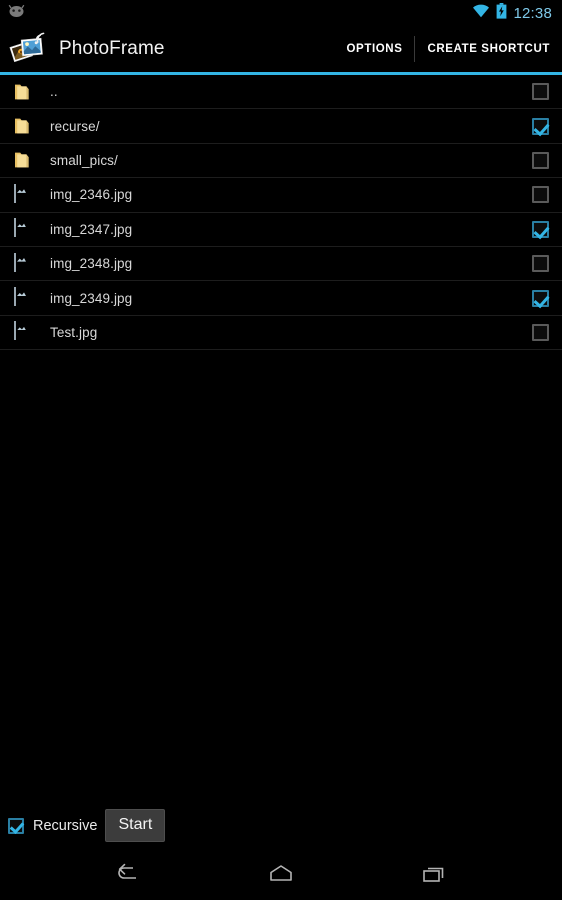 This screenshot has width=562, height=900. I want to click on recursive-label: Recursive, so click(65, 825).